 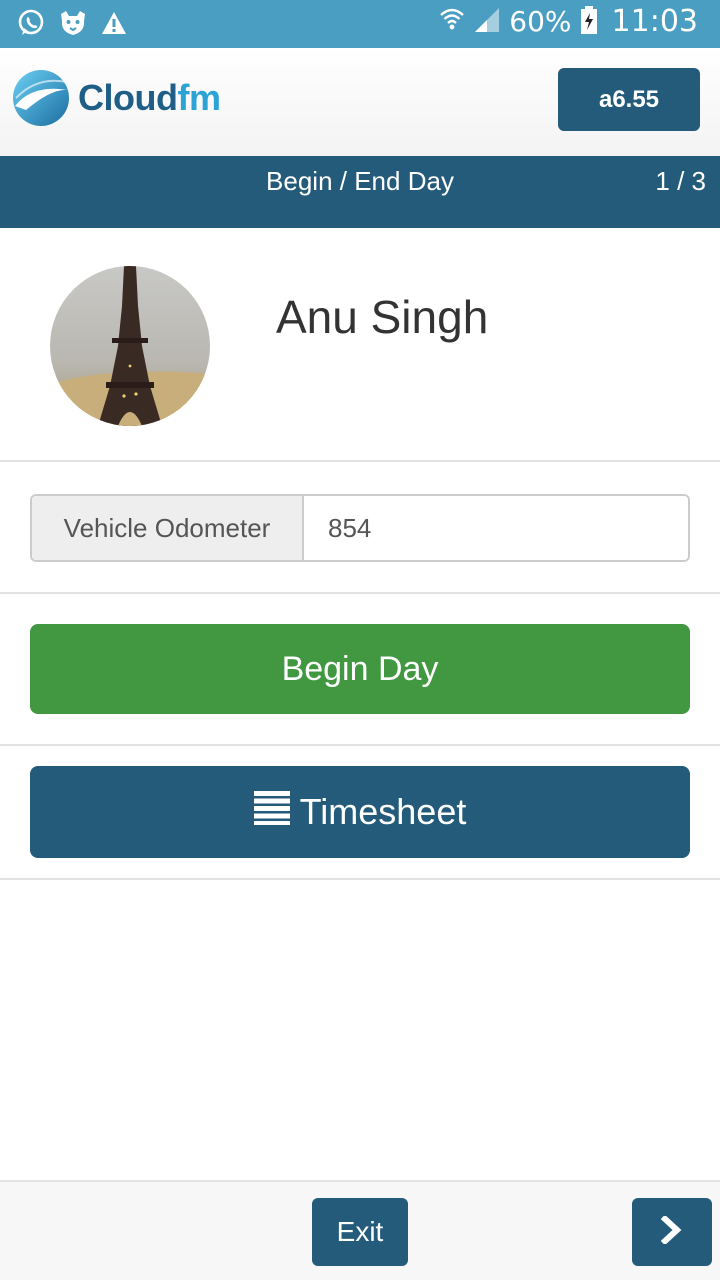 I want to click on avatar, so click(x=130, y=346).